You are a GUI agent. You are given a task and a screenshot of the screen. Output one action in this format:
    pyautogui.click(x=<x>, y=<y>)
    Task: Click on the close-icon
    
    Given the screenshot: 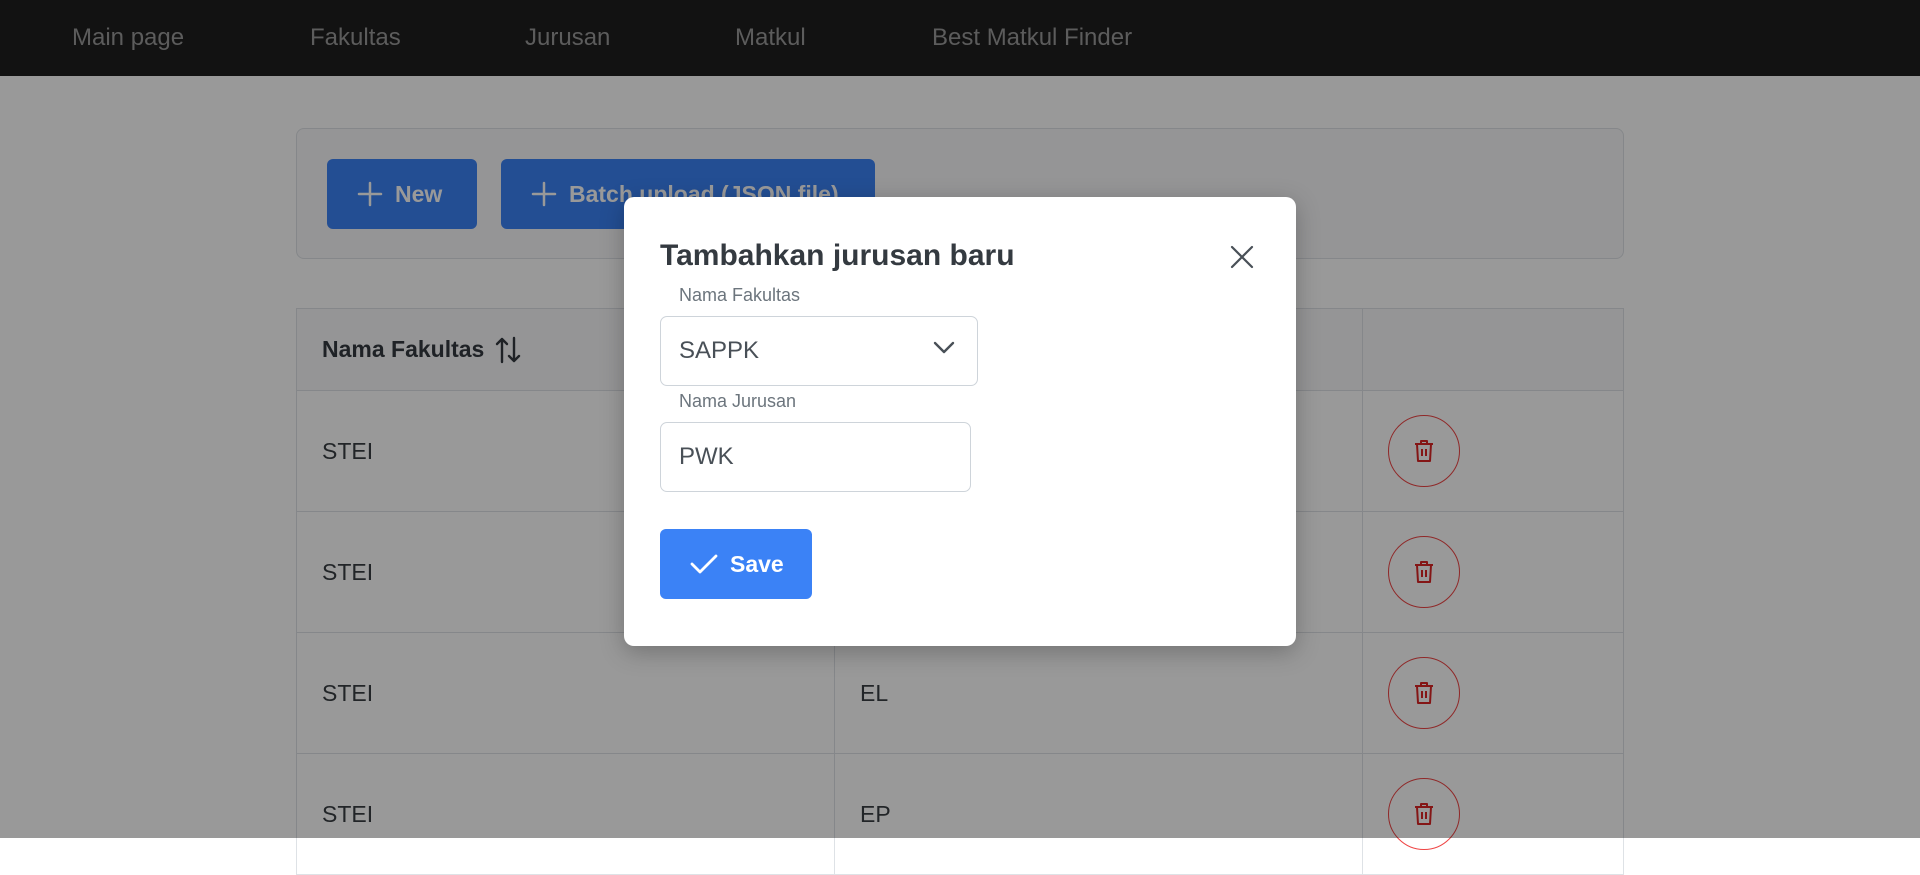 What is the action you would take?
    pyautogui.click(x=1242, y=257)
    